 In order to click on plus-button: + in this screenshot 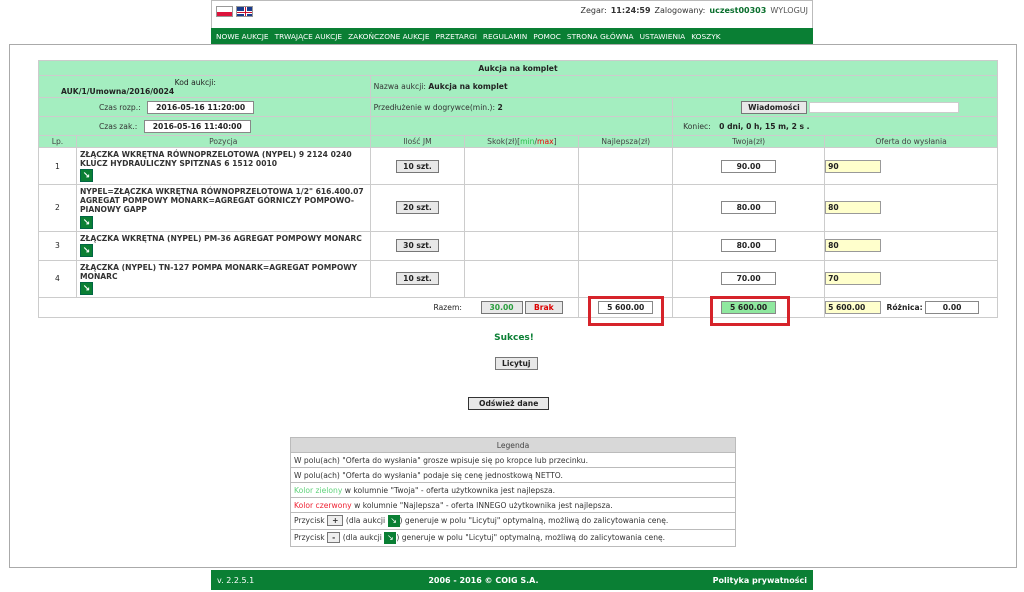, I will do `click(335, 520)`.